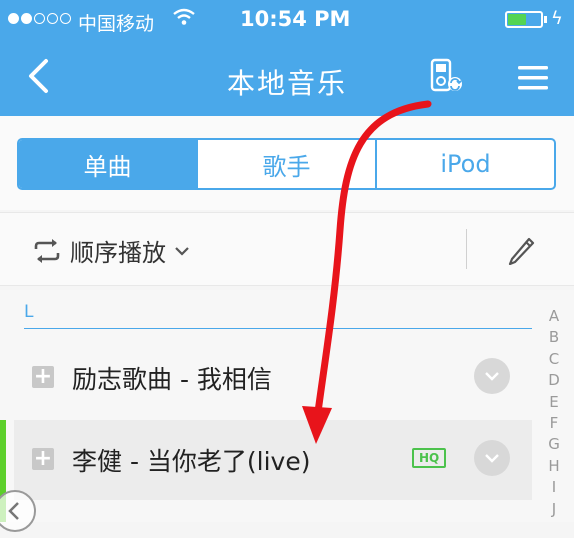  I want to click on menu-button, so click(533, 80).